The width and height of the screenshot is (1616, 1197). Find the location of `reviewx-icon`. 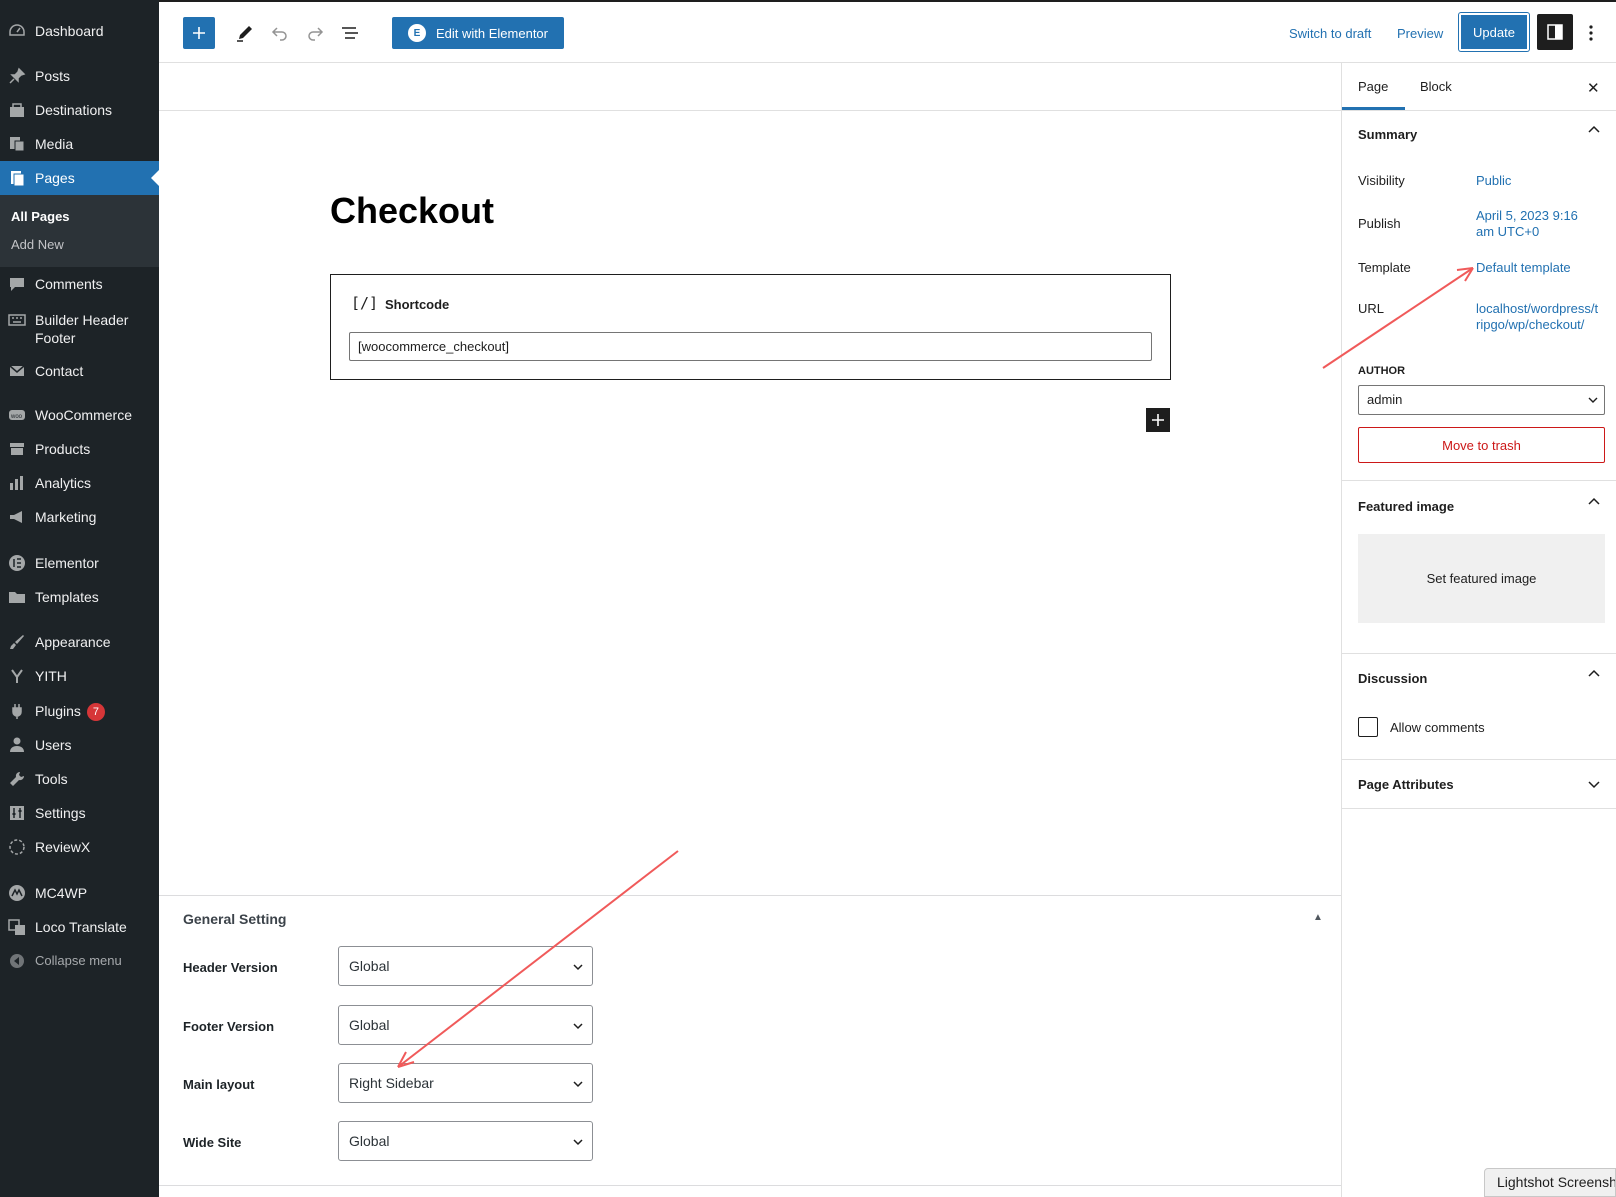

reviewx-icon is located at coordinates (17, 847).